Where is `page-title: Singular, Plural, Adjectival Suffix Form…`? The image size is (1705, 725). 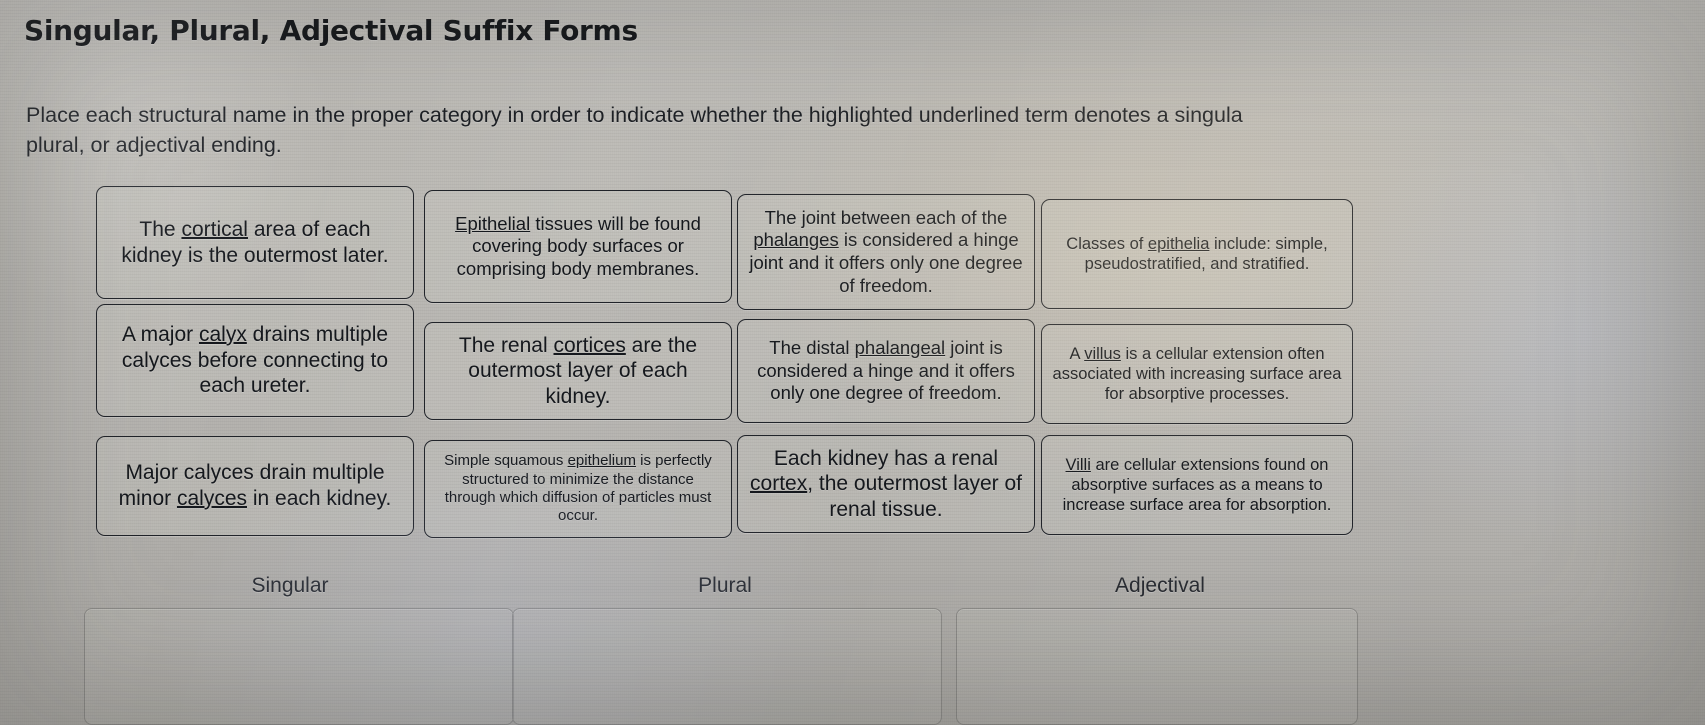 page-title: Singular, Plural, Adjectival Suffix Form… is located at coordinates (331, 30).